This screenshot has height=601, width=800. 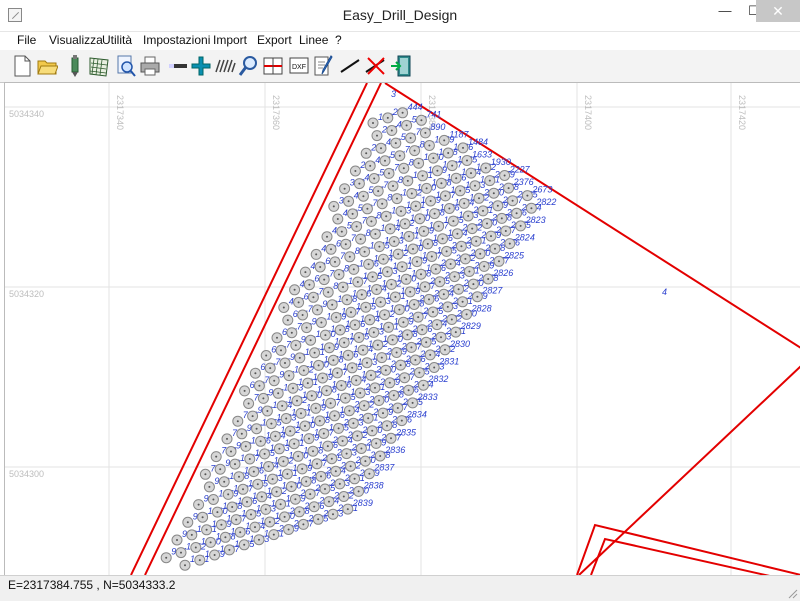 What do you see at coordinates (249, 66) in the screenshot?
I see `zoom-icon` at bounding box center [249, 66].